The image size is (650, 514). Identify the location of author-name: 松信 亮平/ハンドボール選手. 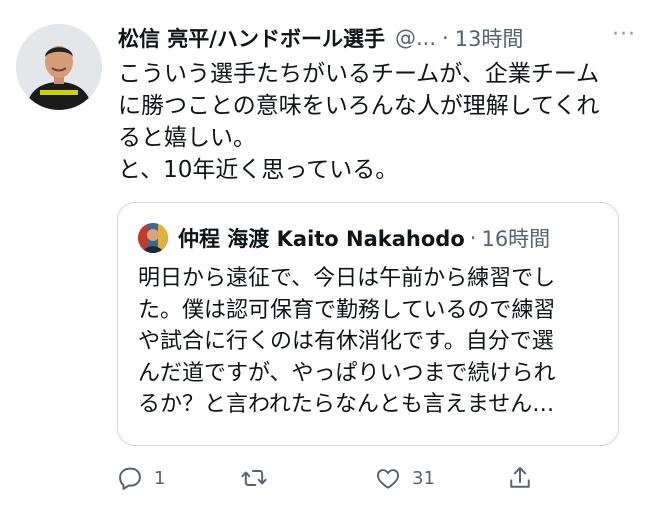
(251, 38).